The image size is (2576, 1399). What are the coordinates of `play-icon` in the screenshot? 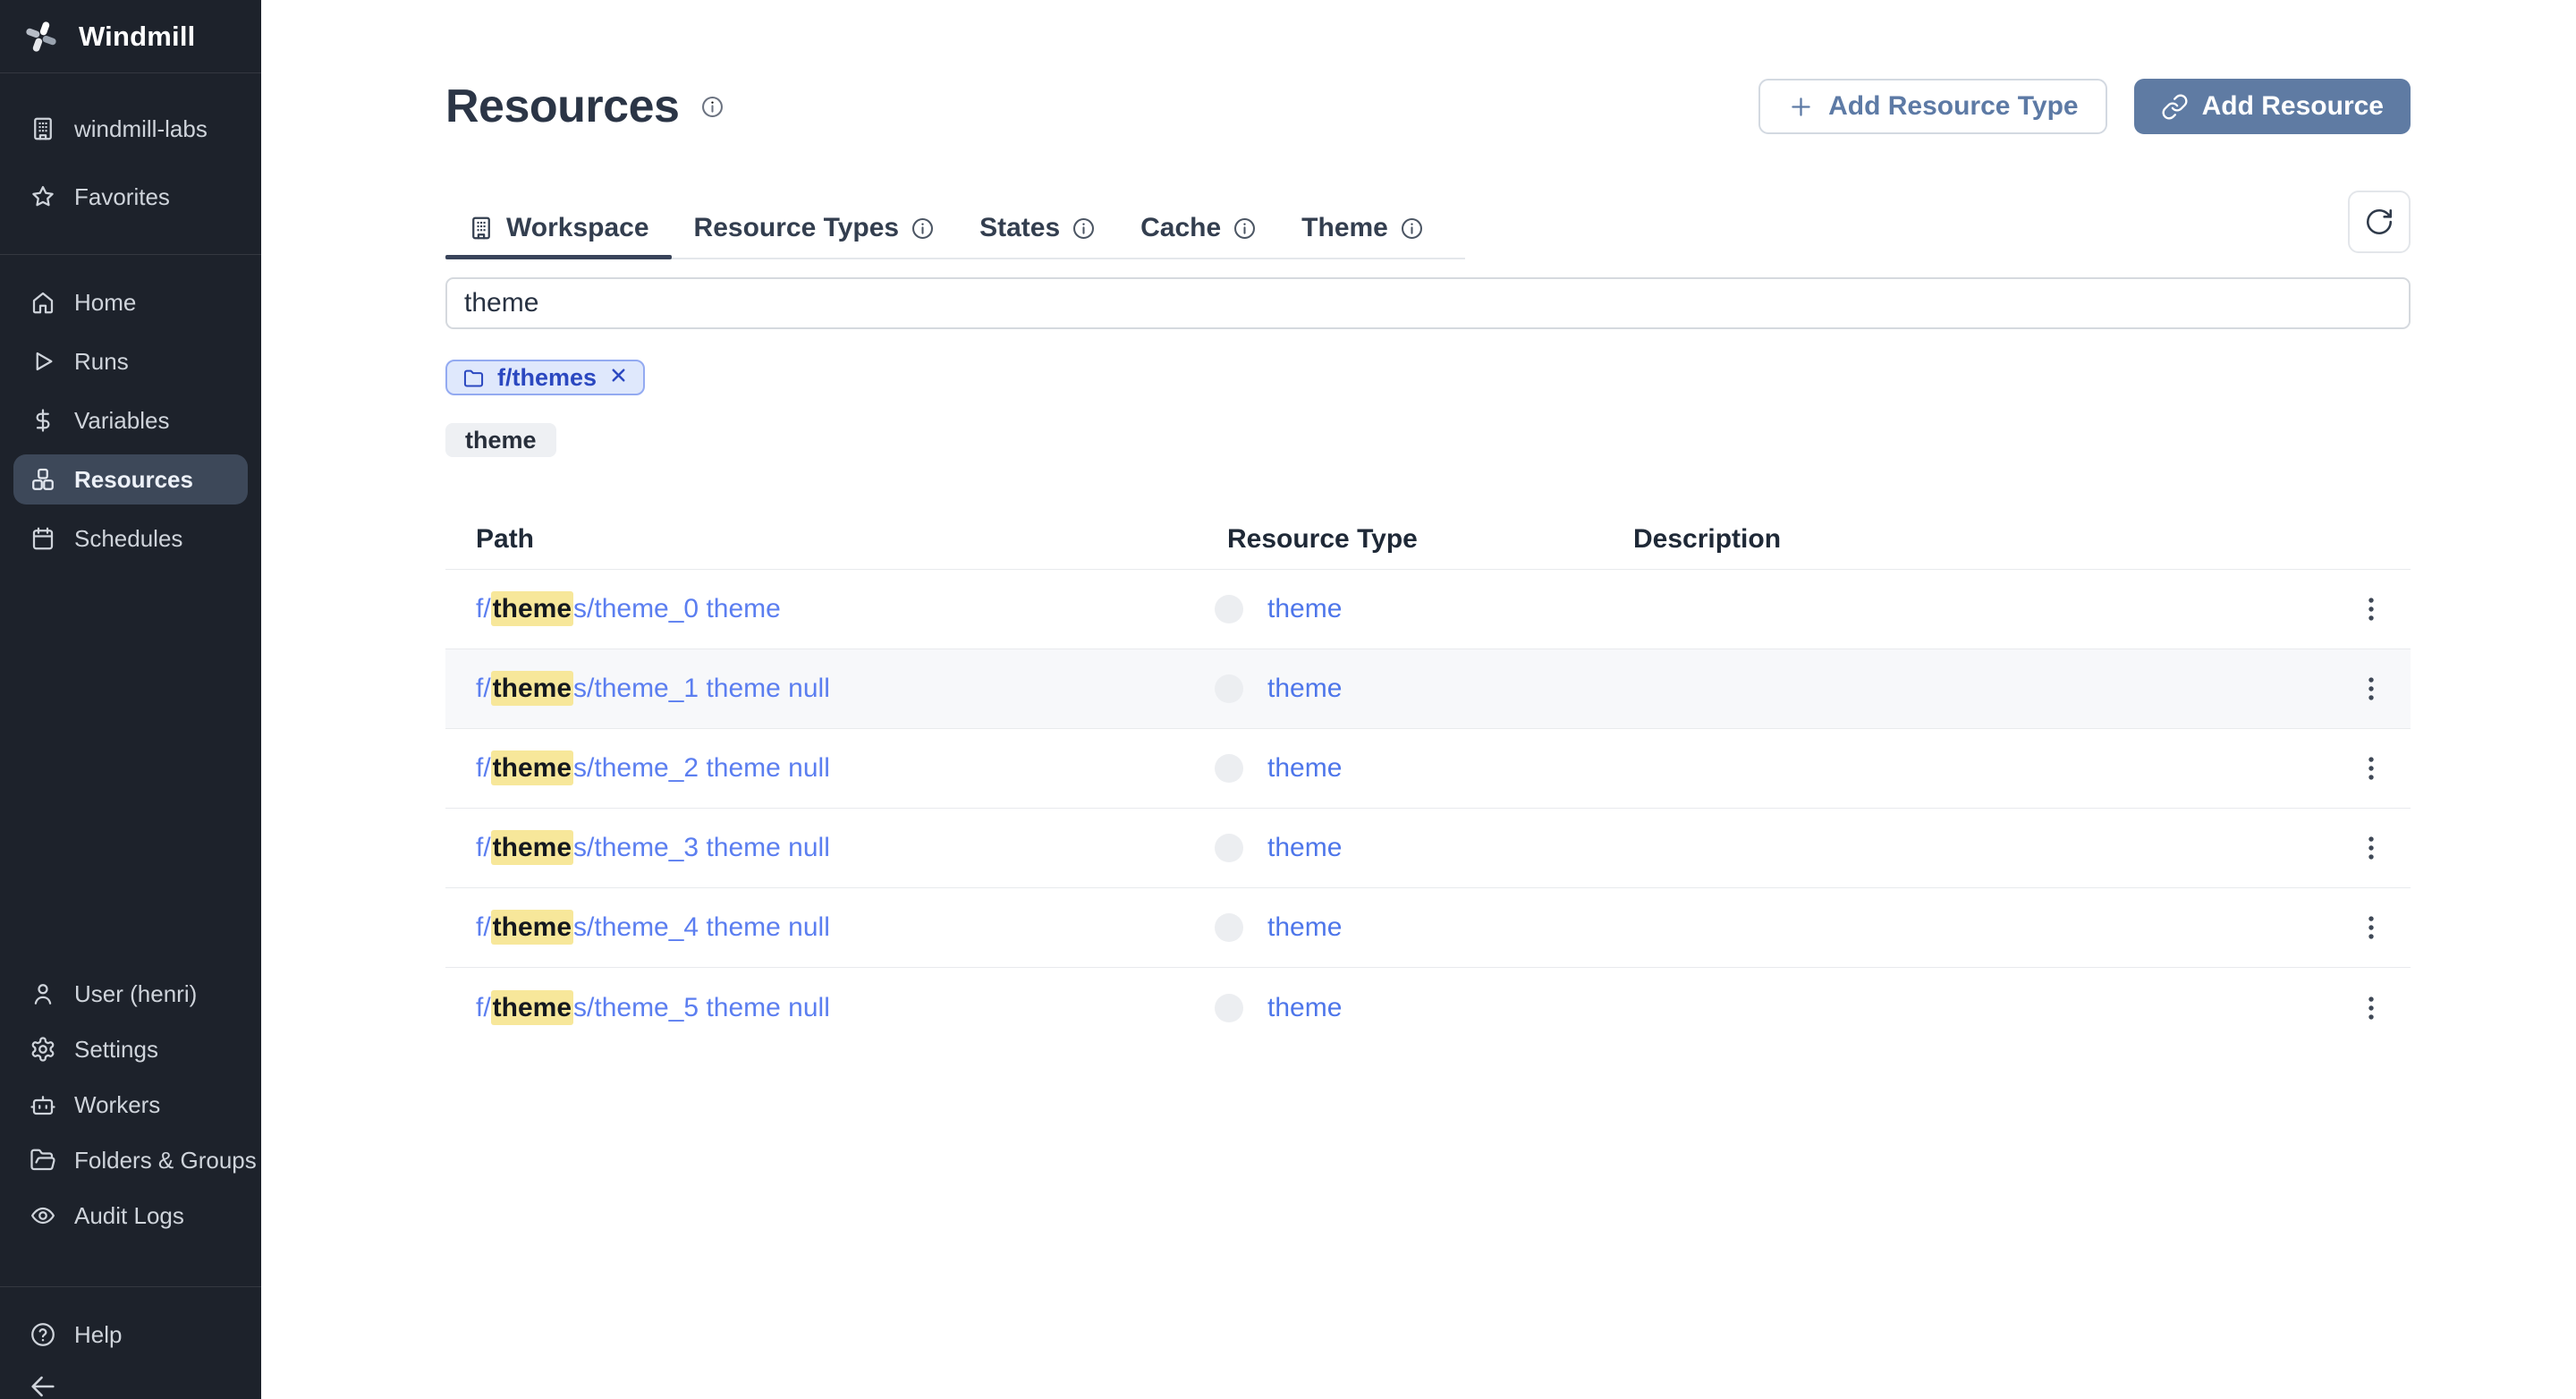 It's located at (43, 361).